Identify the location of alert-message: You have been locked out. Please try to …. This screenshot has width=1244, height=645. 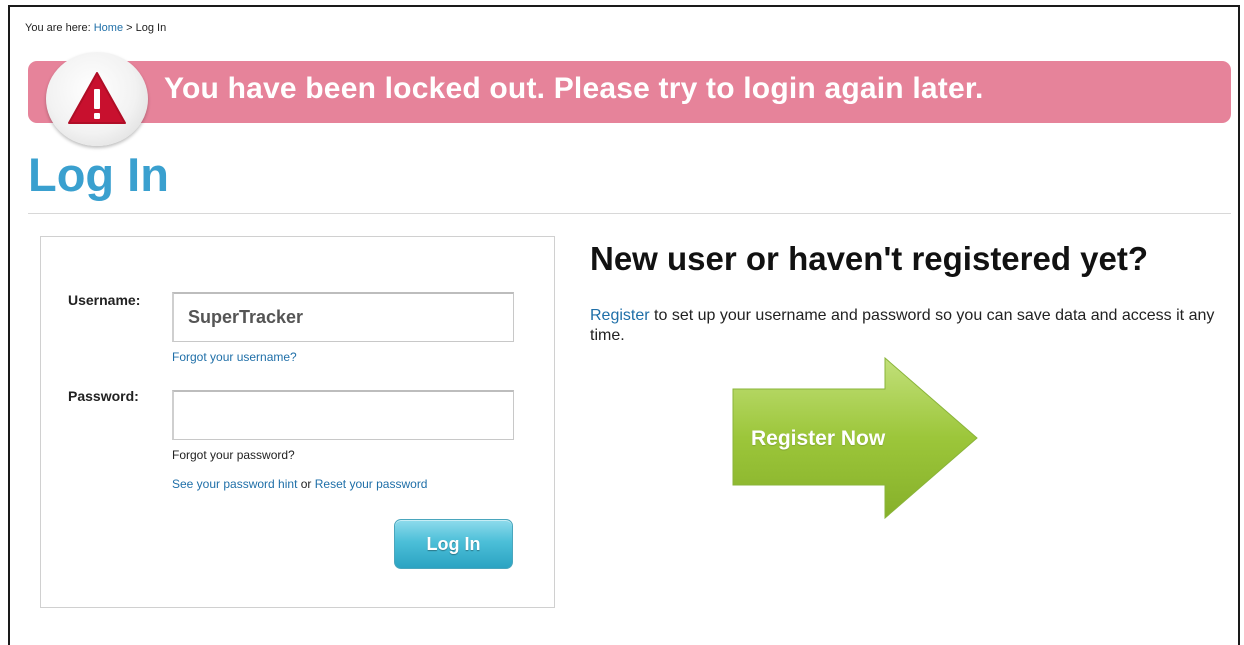
(574, 88).